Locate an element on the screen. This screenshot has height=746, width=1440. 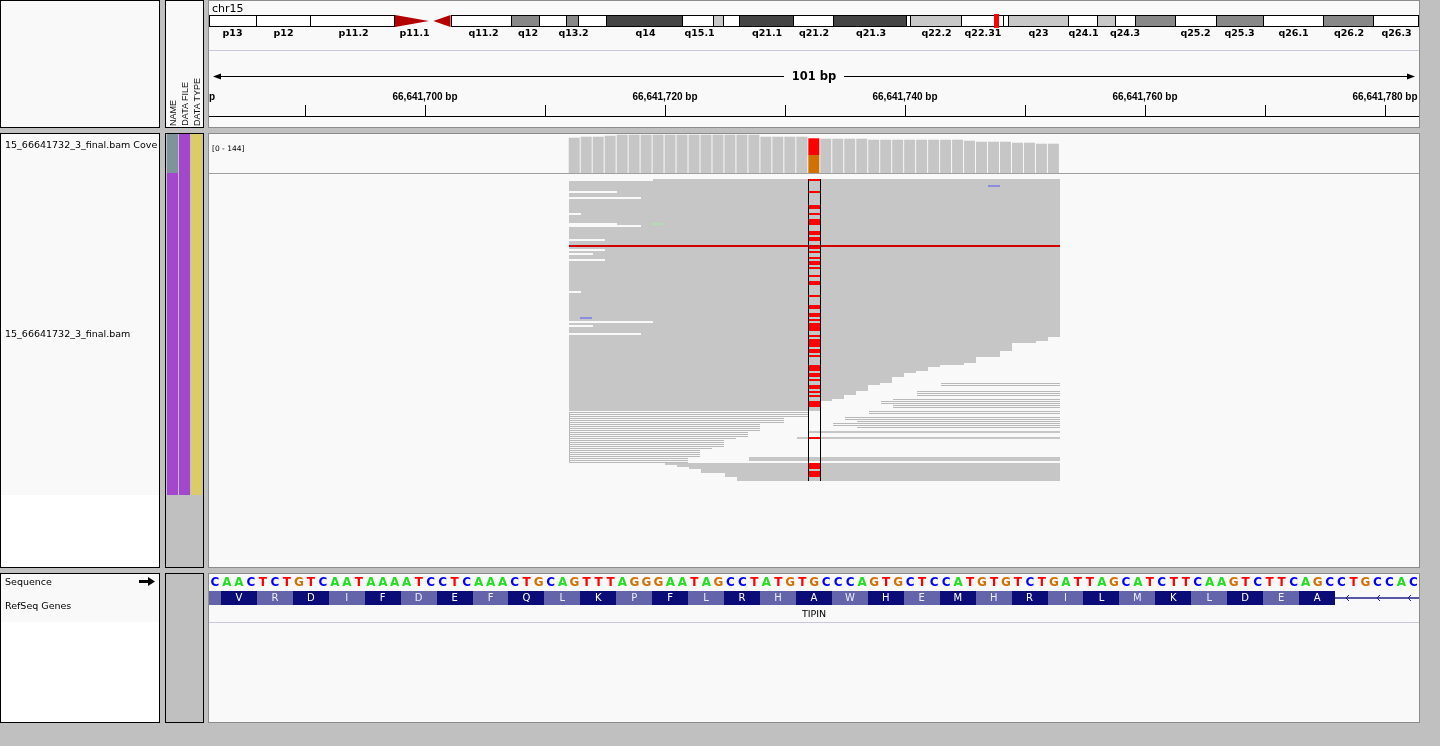
band-label: q24.3 is located at coordinates (1125, 33).